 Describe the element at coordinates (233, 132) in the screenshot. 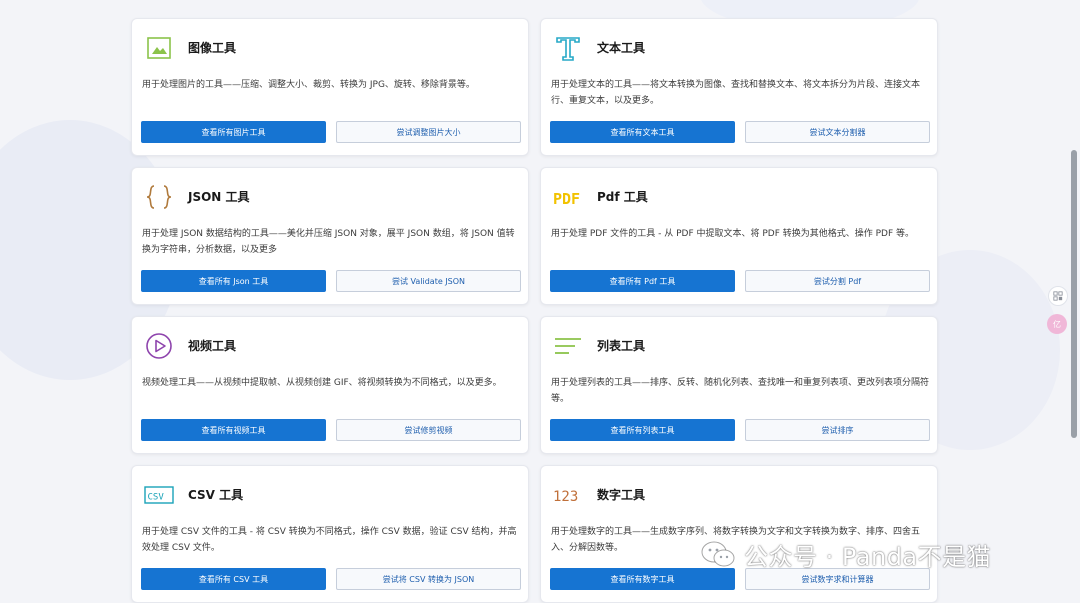

I see `view-all-image-tools-button: 查看所有图片工具` at that location.